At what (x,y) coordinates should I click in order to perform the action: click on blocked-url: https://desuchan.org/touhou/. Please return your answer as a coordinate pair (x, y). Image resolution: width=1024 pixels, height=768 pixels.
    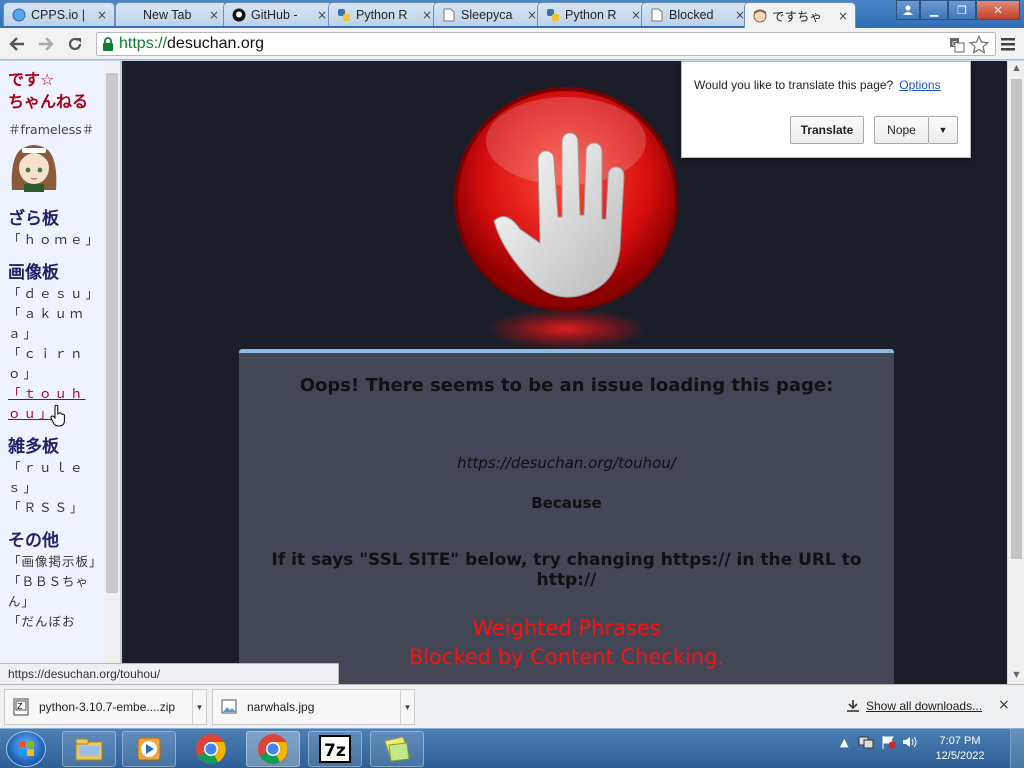
    Looking at the image, I should click on (566, 463).